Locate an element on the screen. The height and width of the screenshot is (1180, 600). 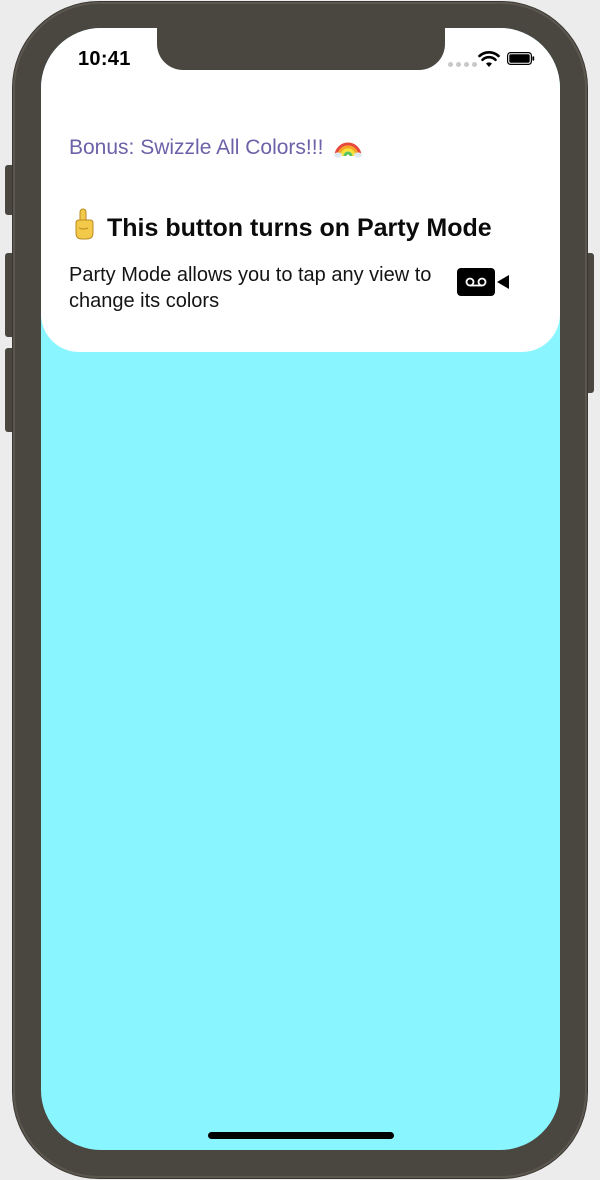
bonus-swizzle-link: Bonus: Swizzle All Colors!!! is located at coordinates (216, 146).